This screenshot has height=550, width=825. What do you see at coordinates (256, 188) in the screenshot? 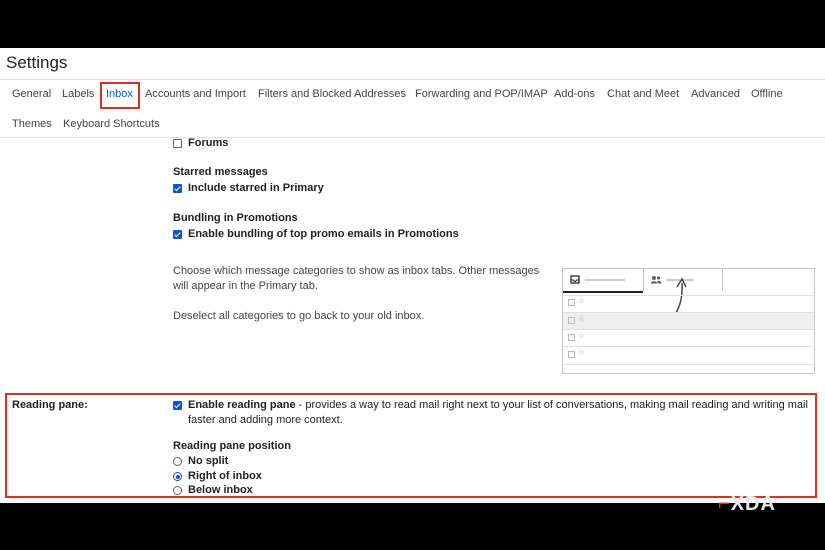
I see `include-starred-label: Include starred in Primary` at bounding box center [256, 188].